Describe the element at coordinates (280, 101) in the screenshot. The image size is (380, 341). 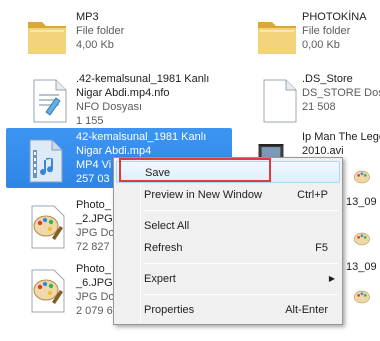
I see `blank-document-icon` at that location.